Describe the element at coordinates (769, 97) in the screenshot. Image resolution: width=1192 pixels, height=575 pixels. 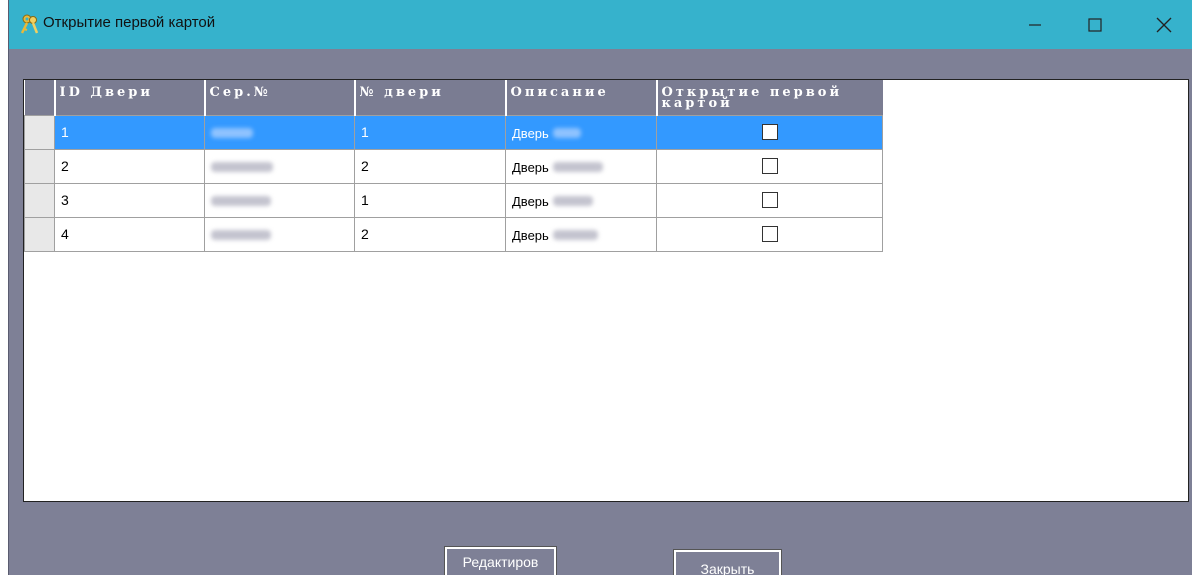
I see `column-header-first-card-open: Открытие первой картой` at that location.